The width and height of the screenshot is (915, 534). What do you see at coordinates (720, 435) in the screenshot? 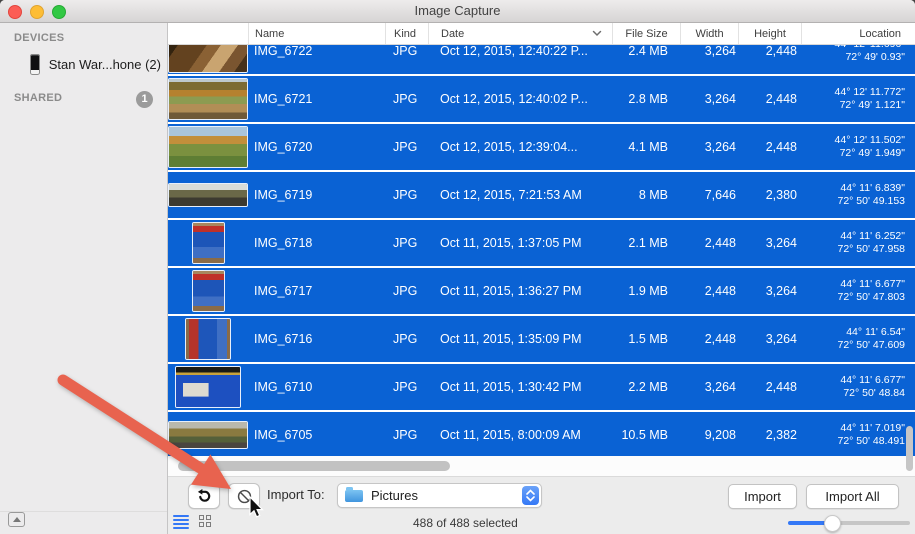
I see `photo-width: 9,208` at bounding box center [720, 435].